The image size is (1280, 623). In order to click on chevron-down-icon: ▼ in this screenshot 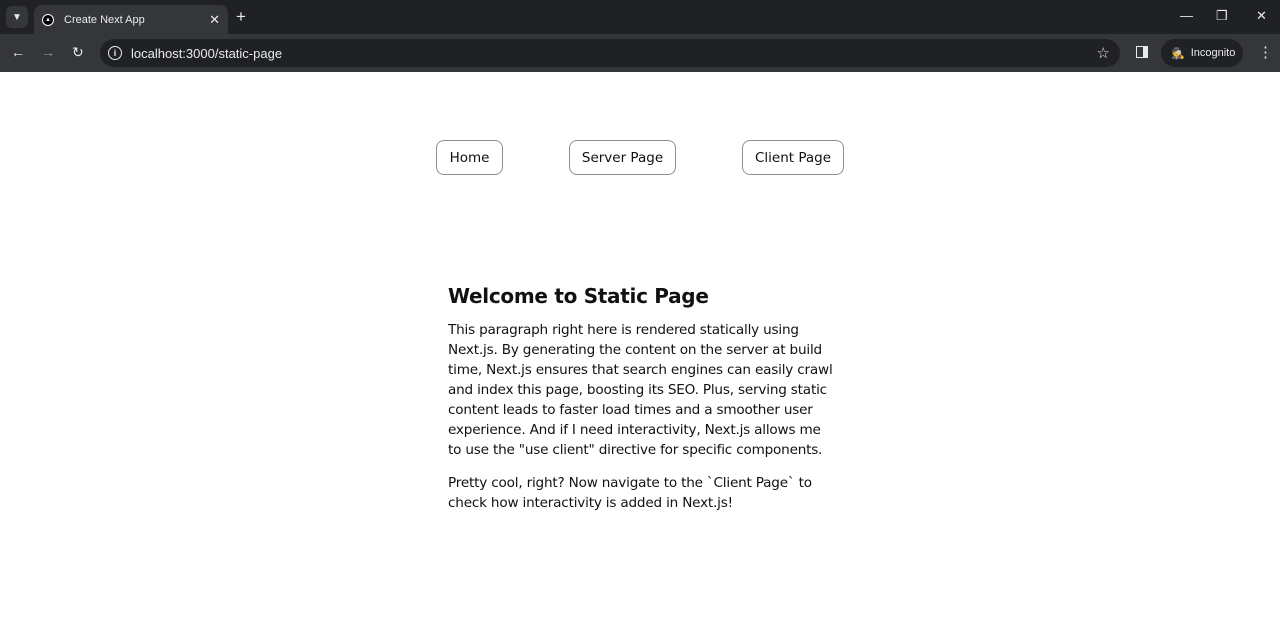, I will do `click(17, 17)`.